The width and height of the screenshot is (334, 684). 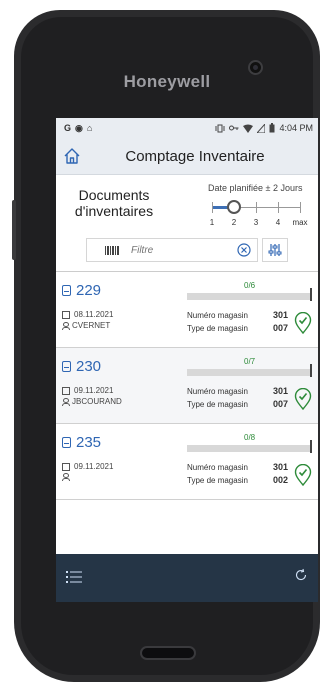 I want to click on signal-icon, so click(x=261, y=128).